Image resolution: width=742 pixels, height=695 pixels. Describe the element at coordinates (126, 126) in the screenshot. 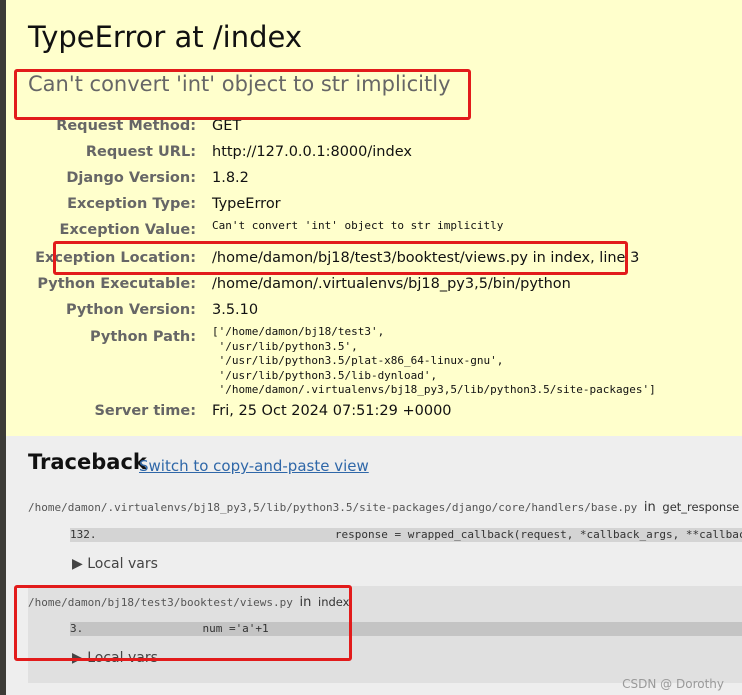

I see `request-method-label: Request Method:` at that location.